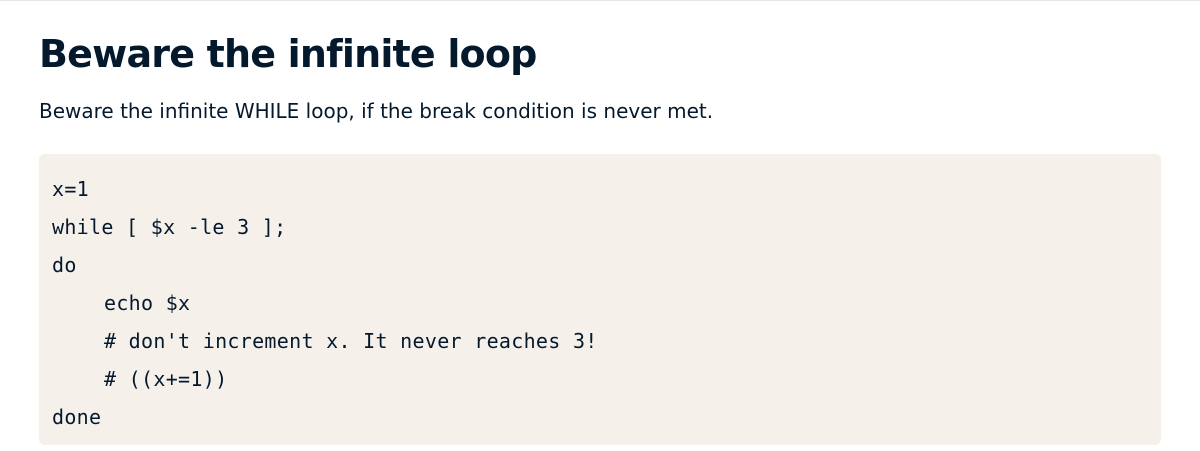 The image size is (1200, 451). What do you see at coordinates (64, 265) in the screenshot?
I see `code-line: do` at bounding box center [64, 265].